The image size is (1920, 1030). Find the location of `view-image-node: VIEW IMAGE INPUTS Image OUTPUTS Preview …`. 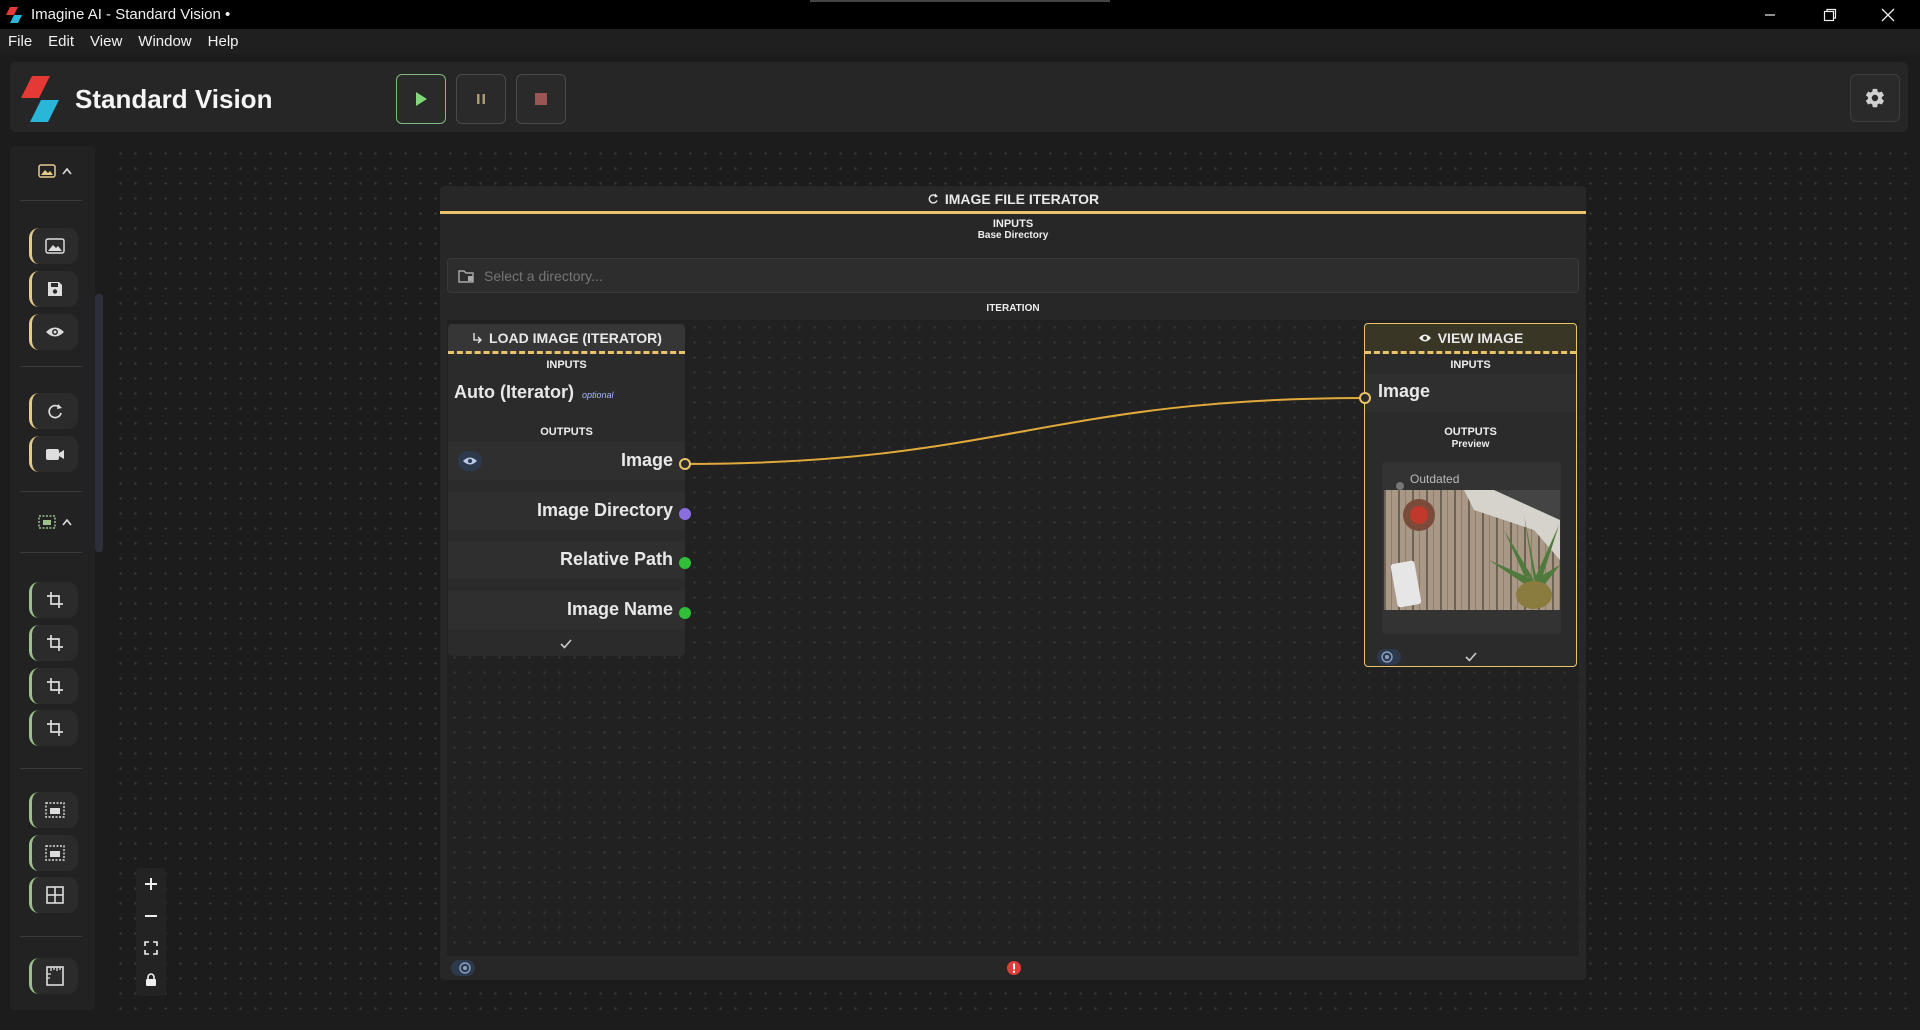

view-image-node: VIEW IMAGE INPUTS Image OUTPUTS Preview … is located at coordinates (1470, 495).